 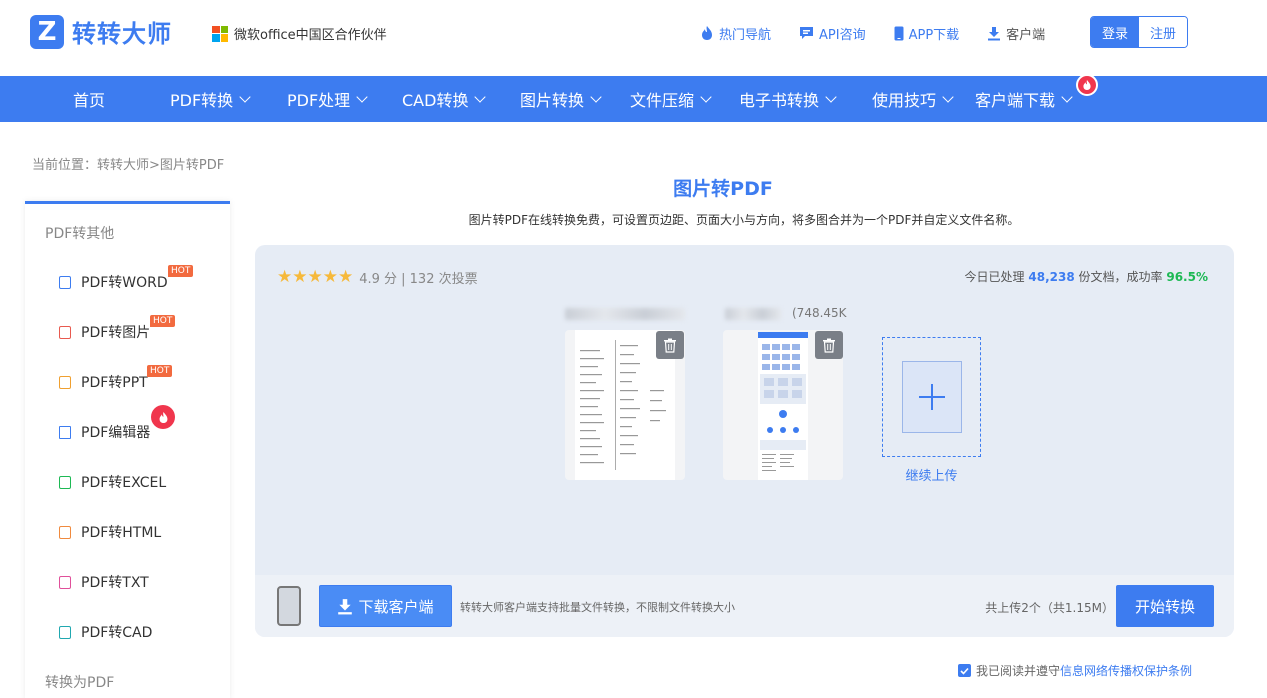 I want to click on sidebar-item-pdf-editor: PDF编辑器, so click(x=104, y=432).